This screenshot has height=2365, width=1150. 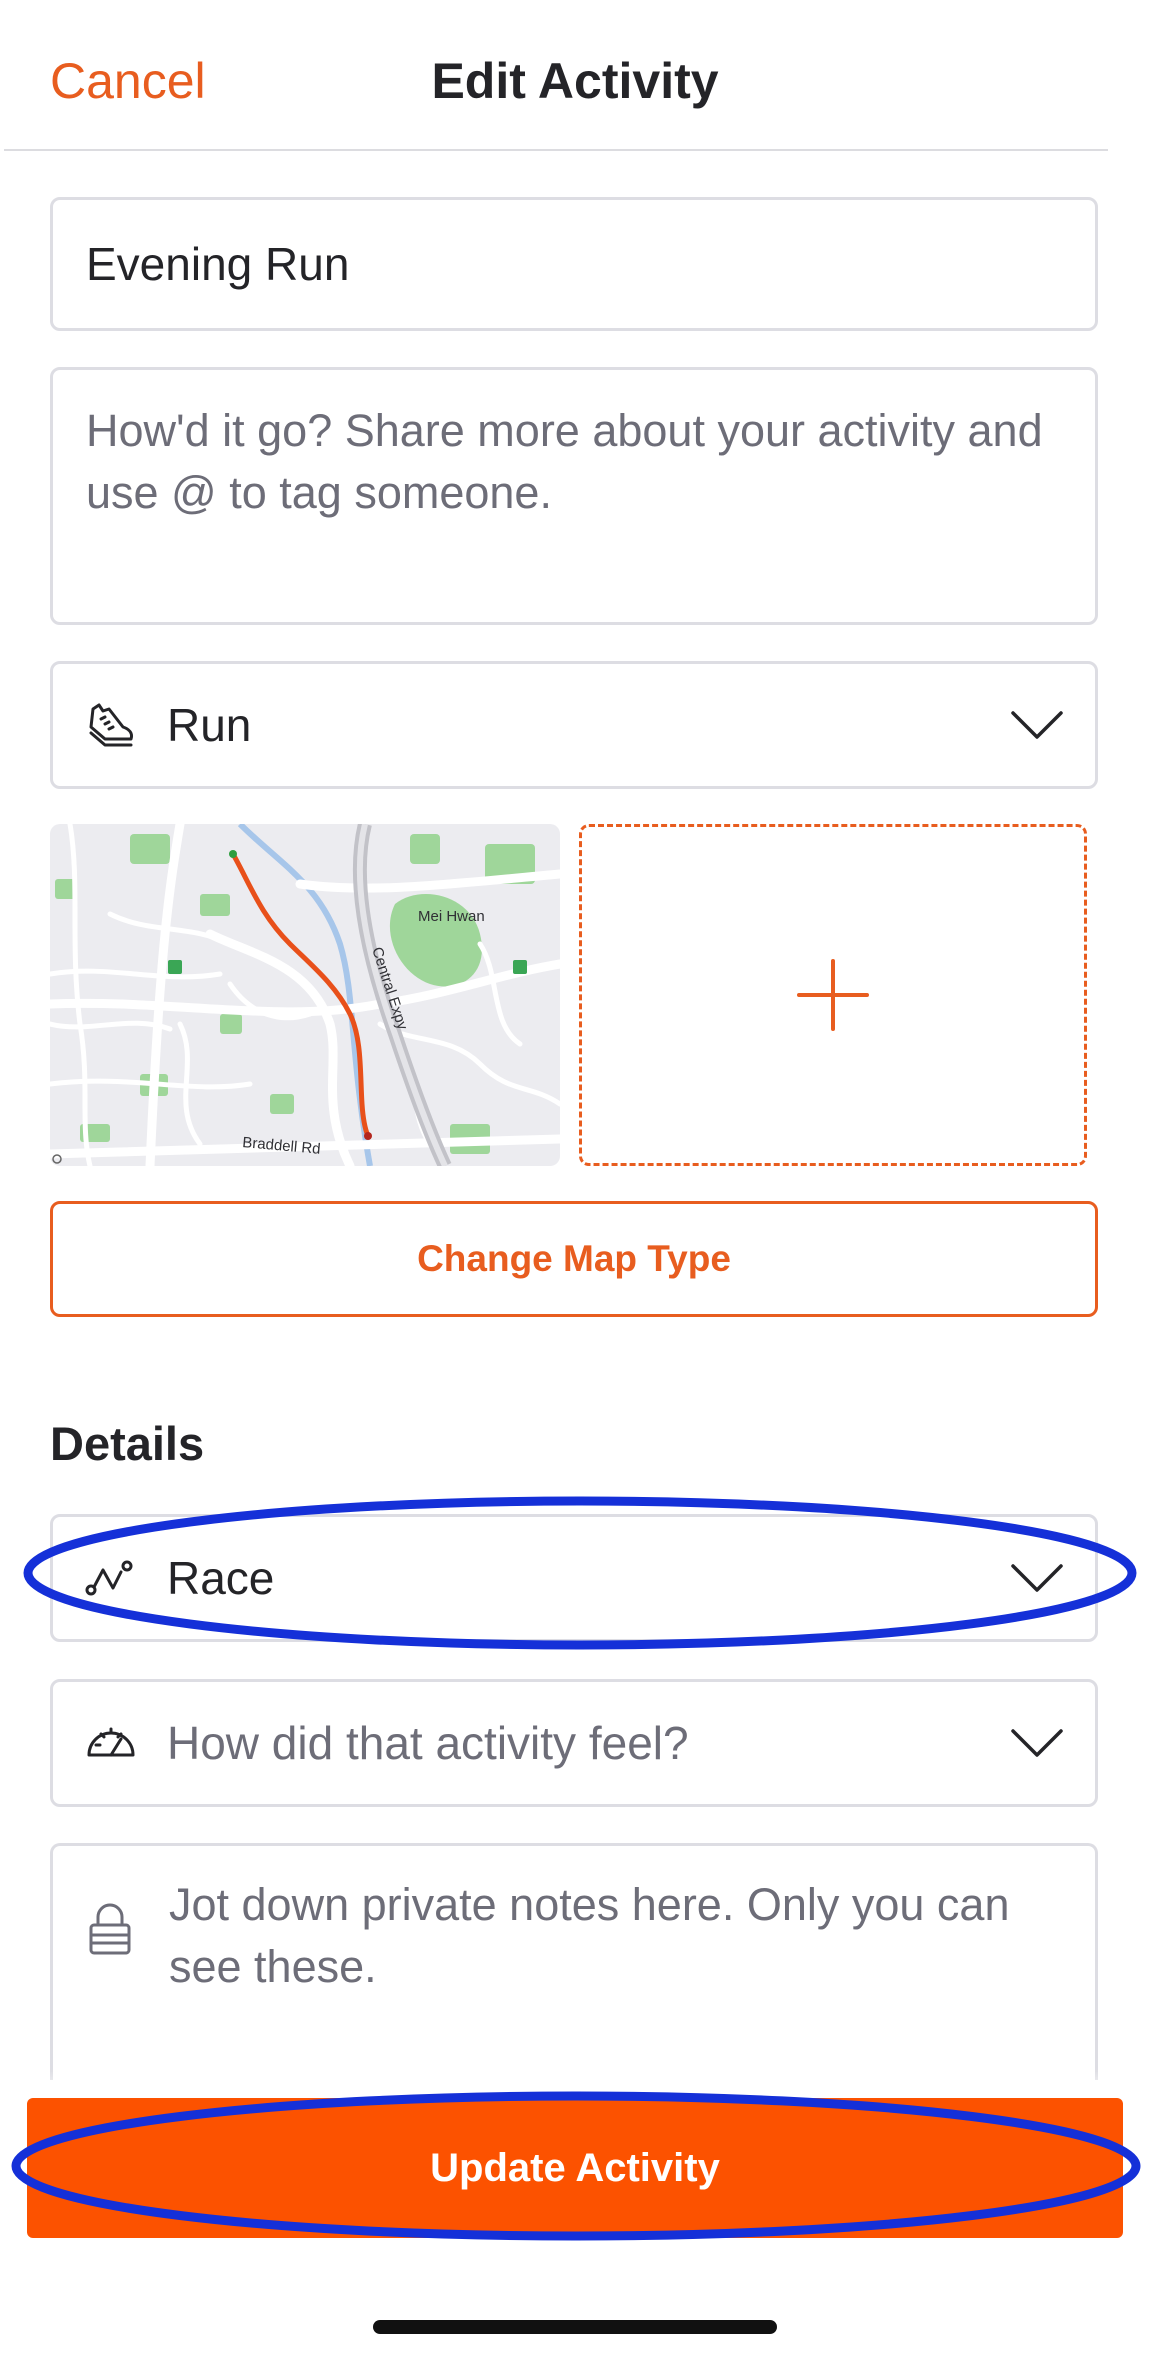 I want to click on details-heading: Details, so click(x=127, y=1443).